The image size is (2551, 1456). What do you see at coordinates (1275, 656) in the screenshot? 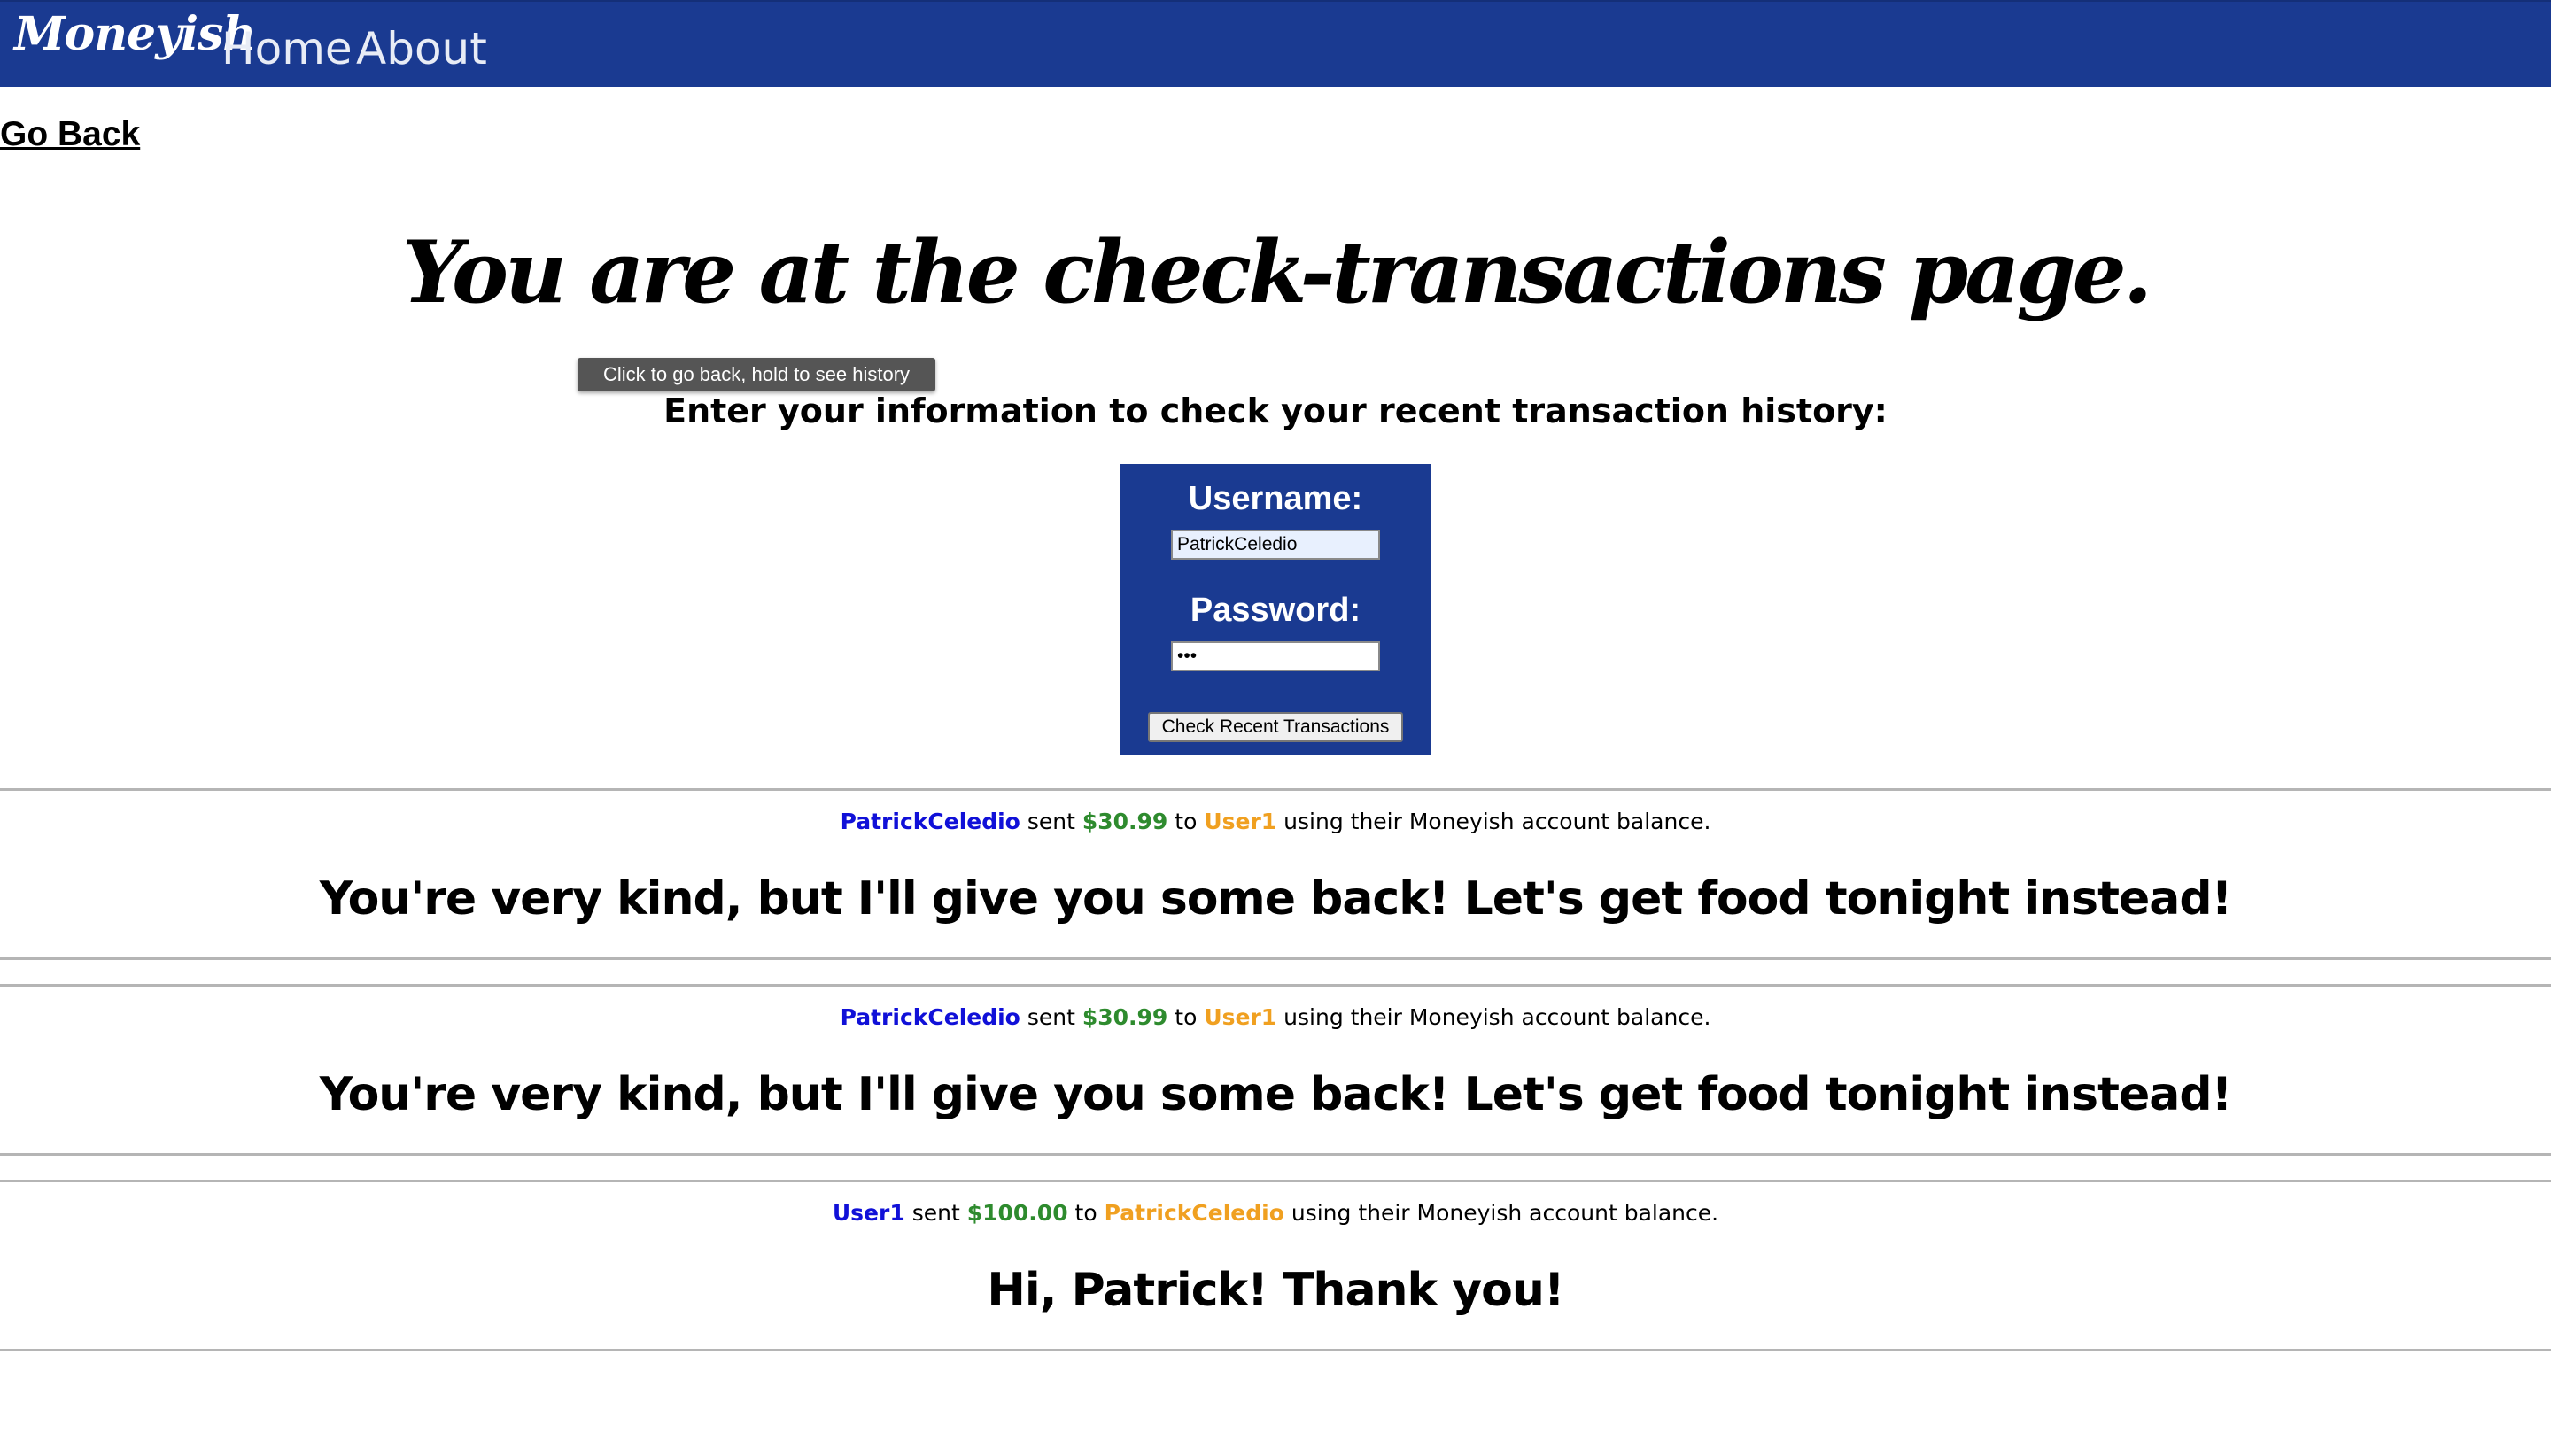
I see `password-field` at bounding box center [1275, 656].